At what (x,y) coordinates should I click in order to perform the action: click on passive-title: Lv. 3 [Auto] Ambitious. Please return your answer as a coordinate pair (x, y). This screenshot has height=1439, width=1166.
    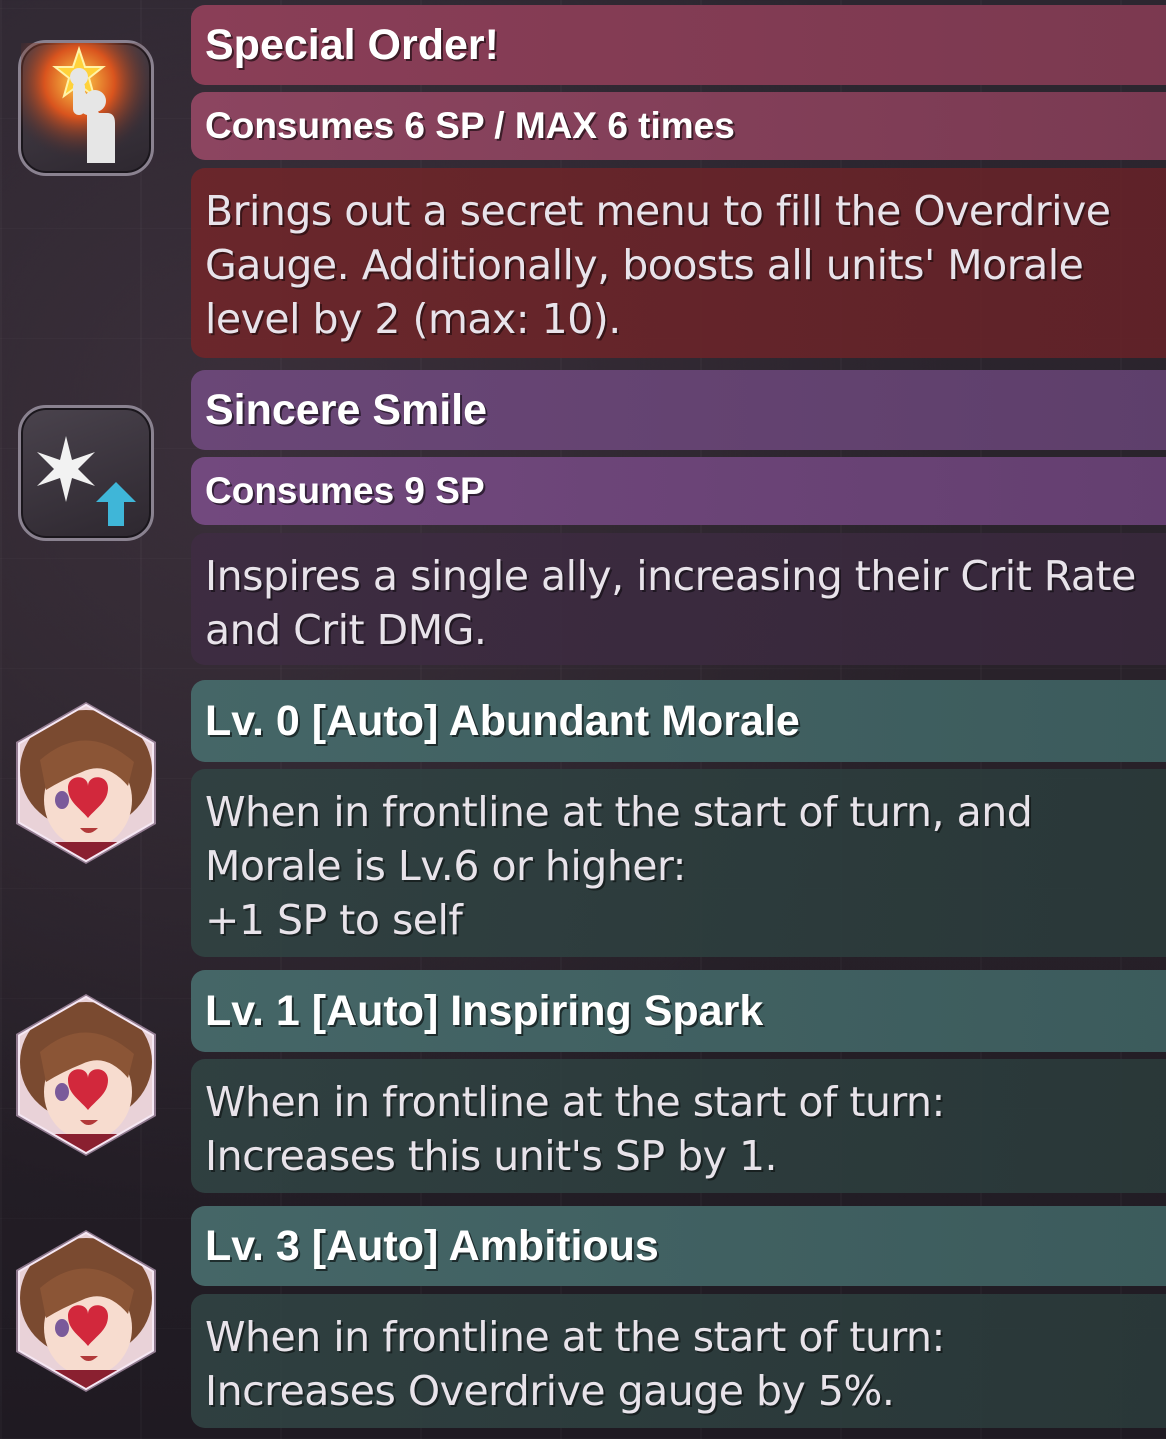
    Looking at the image, I should click on (678, 1246).